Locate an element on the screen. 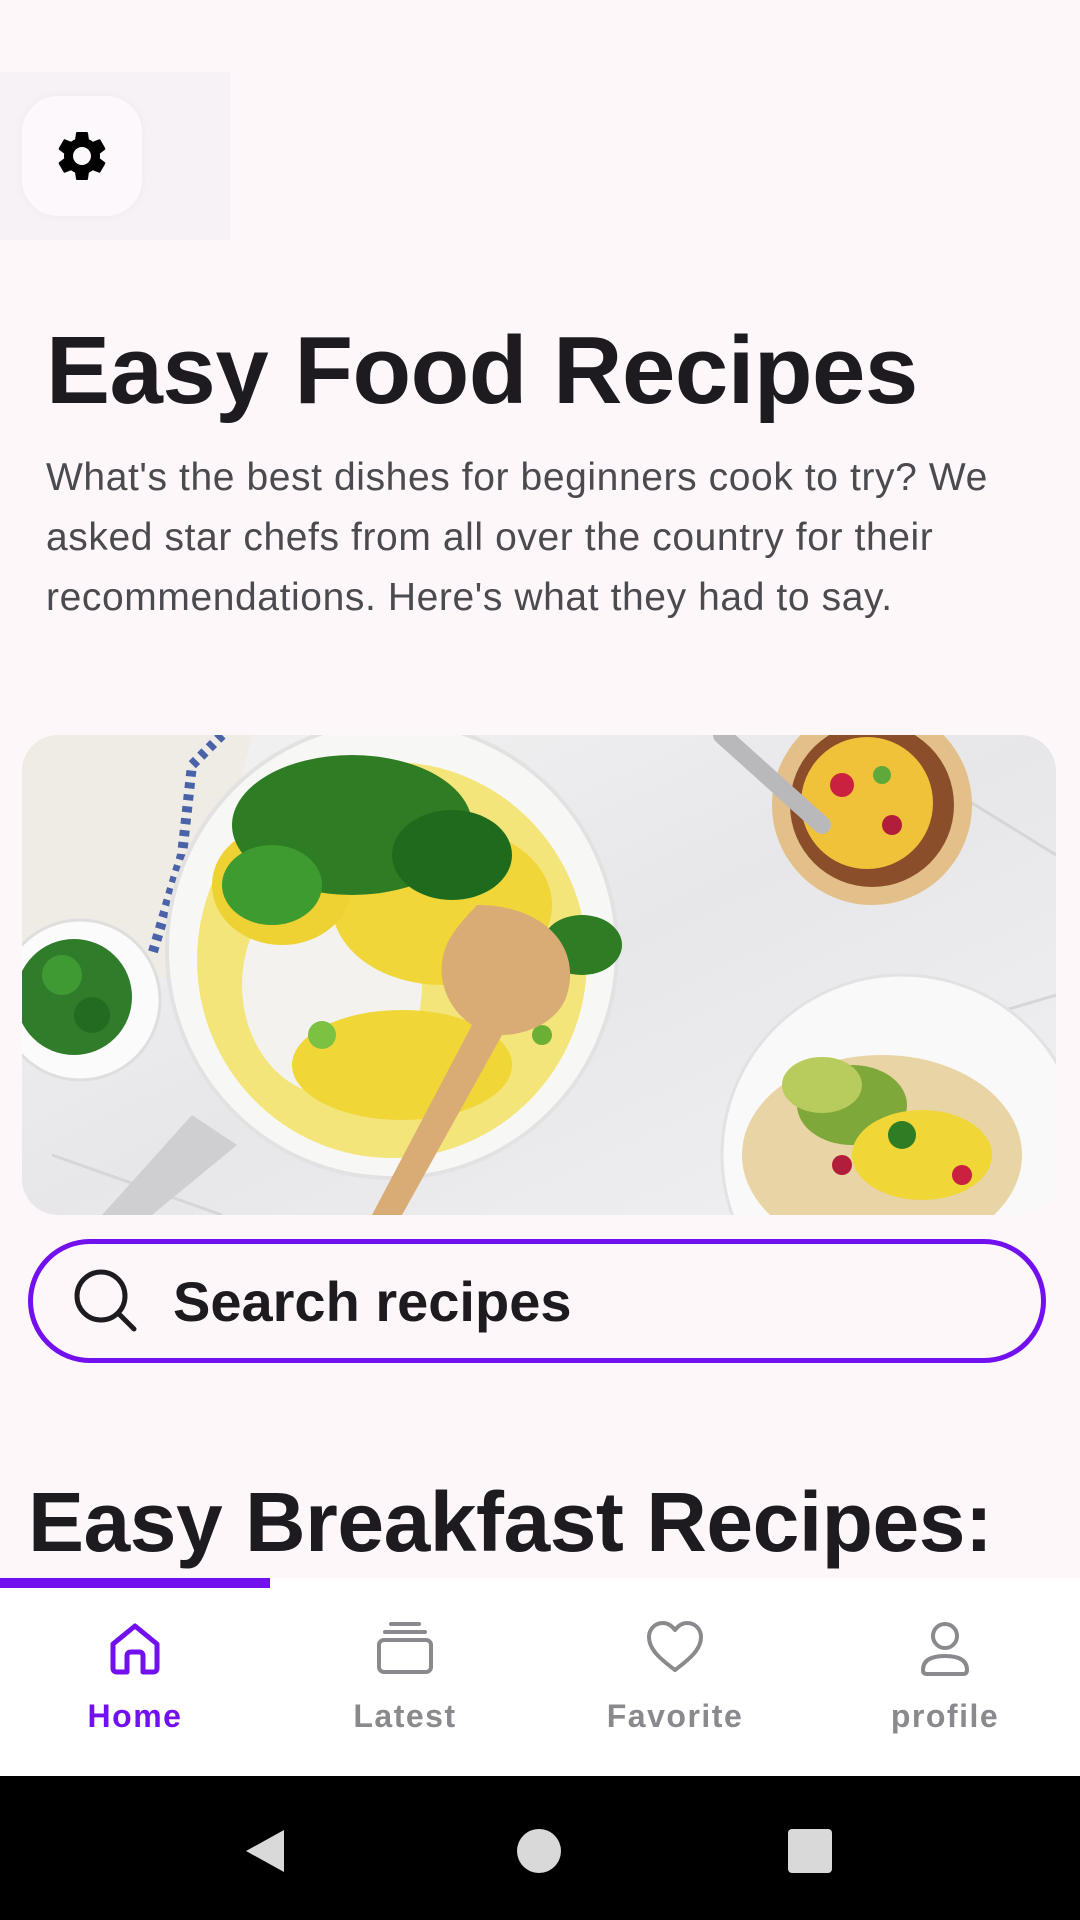  status-bar: 12:07 is located at coordinates (540, 36).